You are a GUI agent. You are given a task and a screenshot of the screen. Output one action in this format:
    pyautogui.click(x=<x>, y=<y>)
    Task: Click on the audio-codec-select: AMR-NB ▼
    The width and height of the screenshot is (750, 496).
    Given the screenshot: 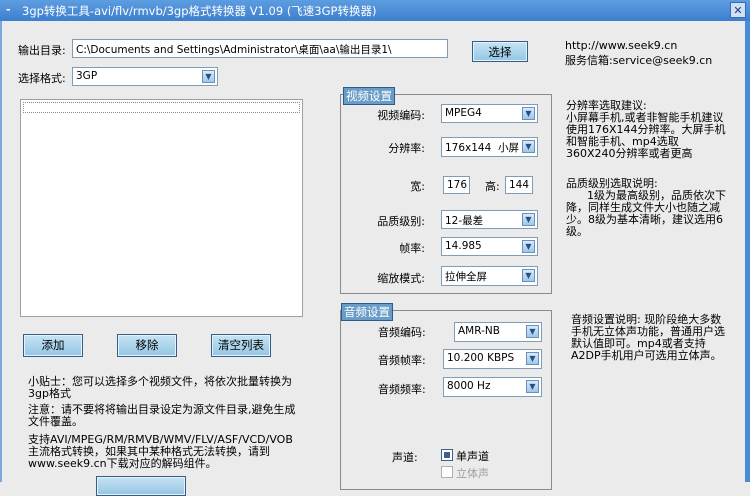 What is the action you would take?
    pyautogui.click(x=498, y=332)
    